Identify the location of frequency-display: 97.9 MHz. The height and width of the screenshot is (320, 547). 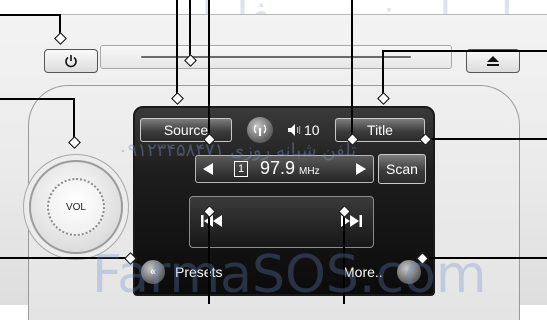
(290, 168).